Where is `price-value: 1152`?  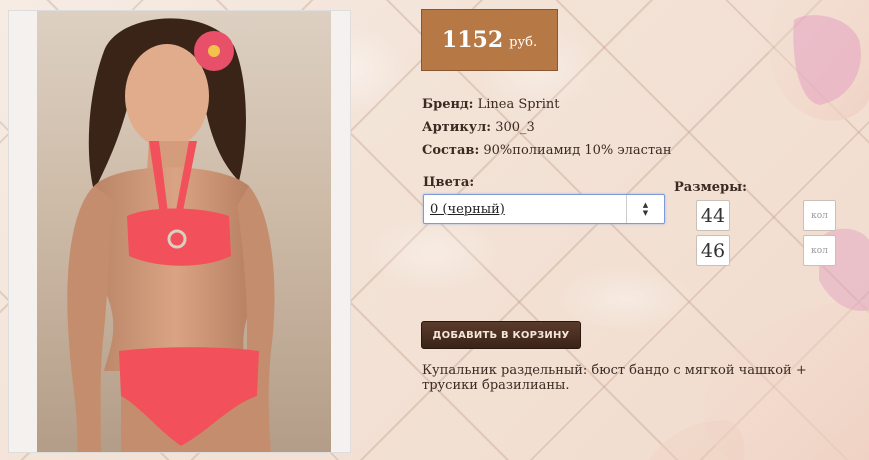
price-value: 1152 is located at coordinates (472, 40).